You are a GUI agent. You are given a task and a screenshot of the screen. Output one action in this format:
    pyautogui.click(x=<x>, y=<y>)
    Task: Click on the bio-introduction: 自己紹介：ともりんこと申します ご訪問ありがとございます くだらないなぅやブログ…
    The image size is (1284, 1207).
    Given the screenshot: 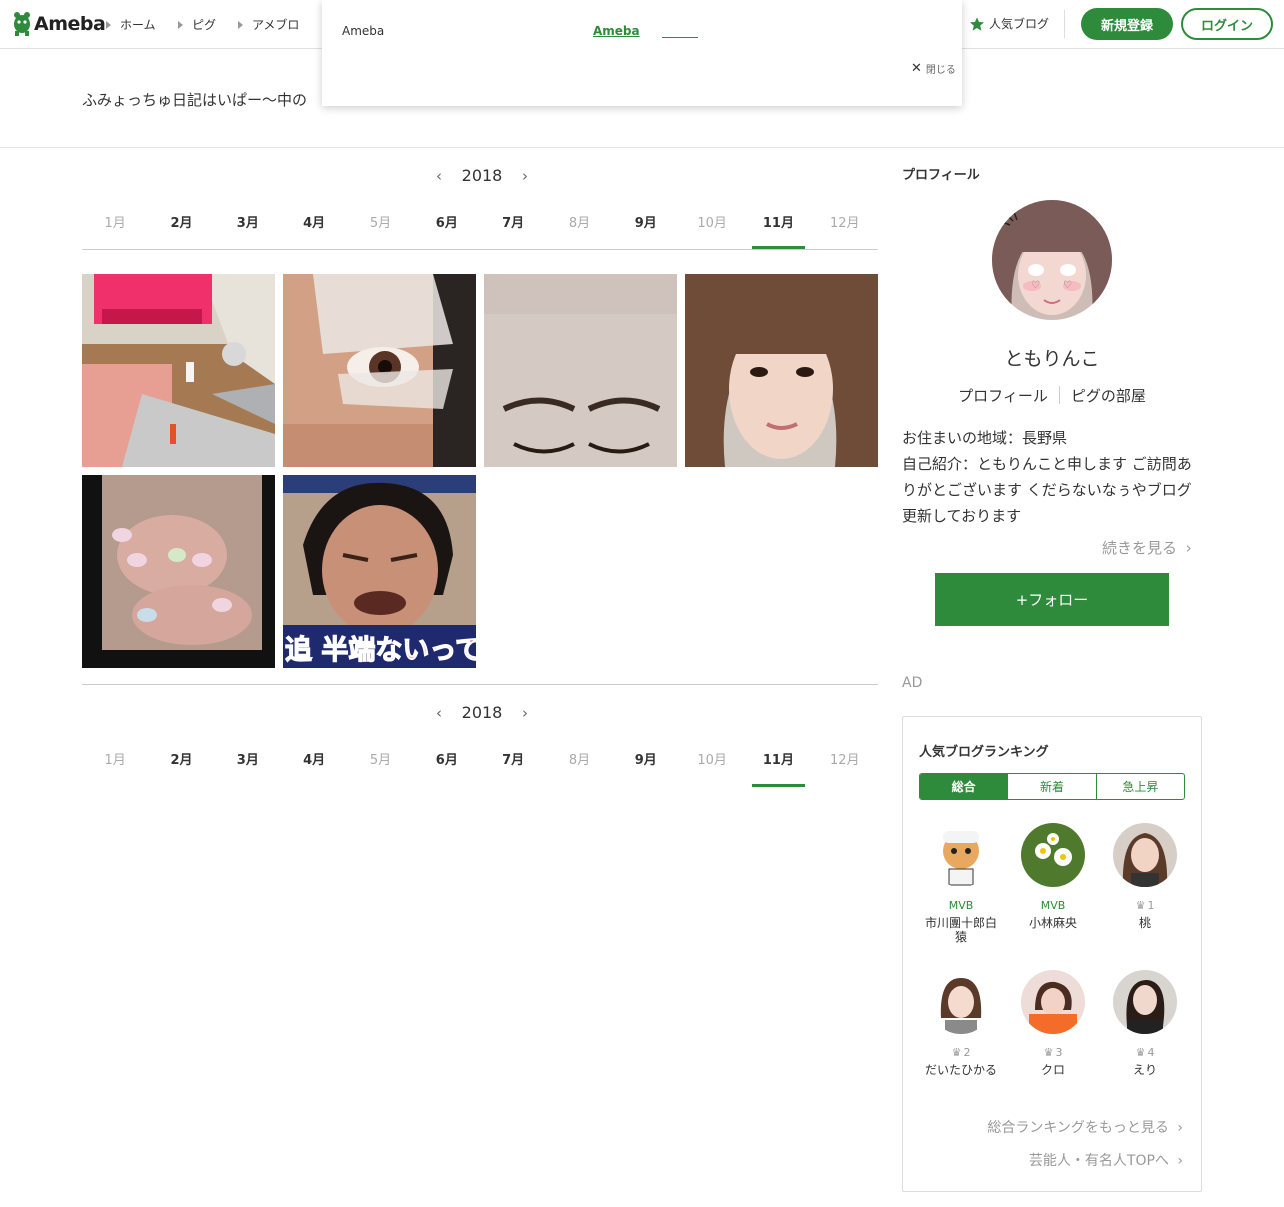 What is the action you would take?
    pyautogui.click(x=1047, y=490)
    